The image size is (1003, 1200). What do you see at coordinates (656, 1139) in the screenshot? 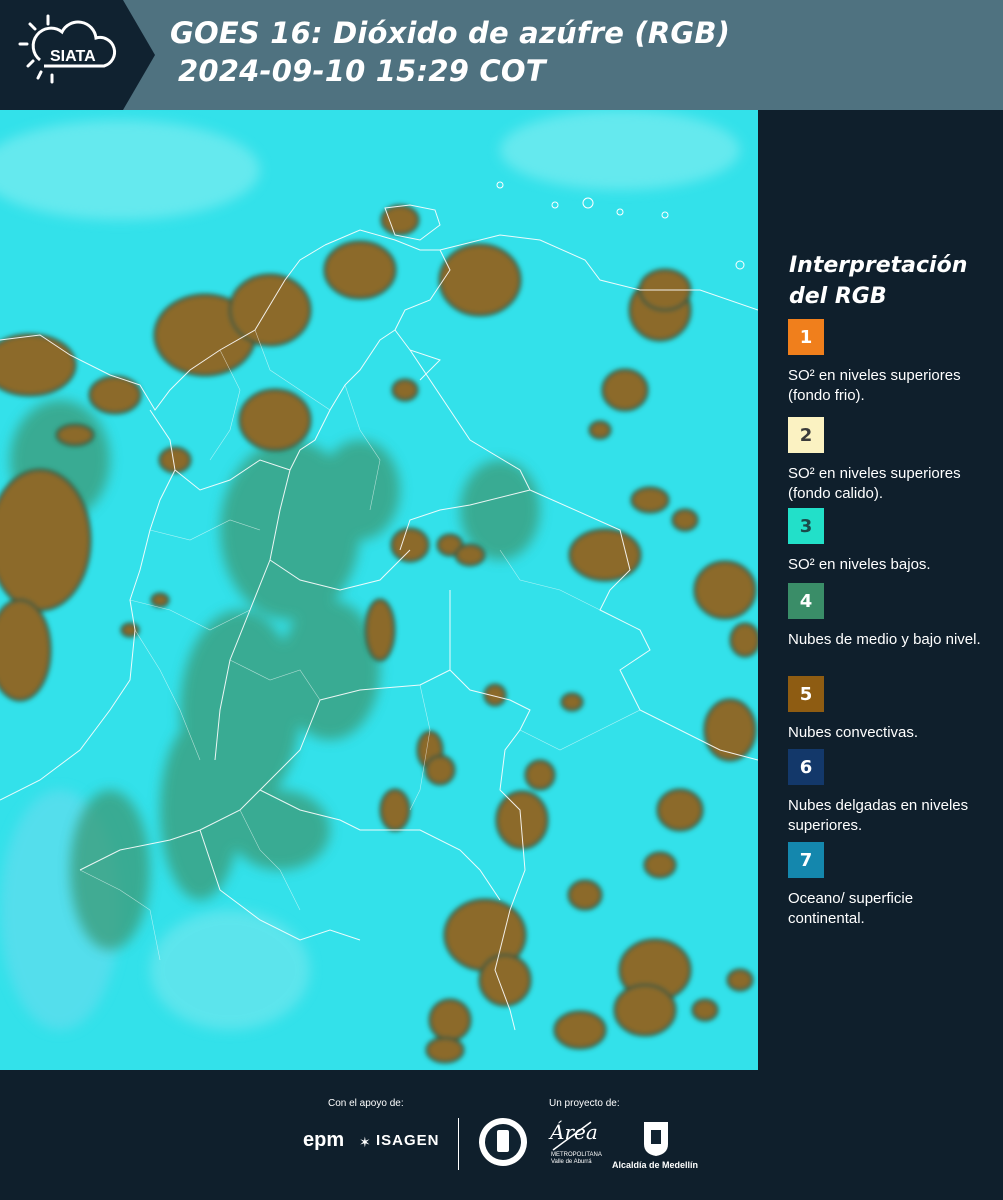
I see `medellin-shield-icon` at bounding box center [656, 1139].